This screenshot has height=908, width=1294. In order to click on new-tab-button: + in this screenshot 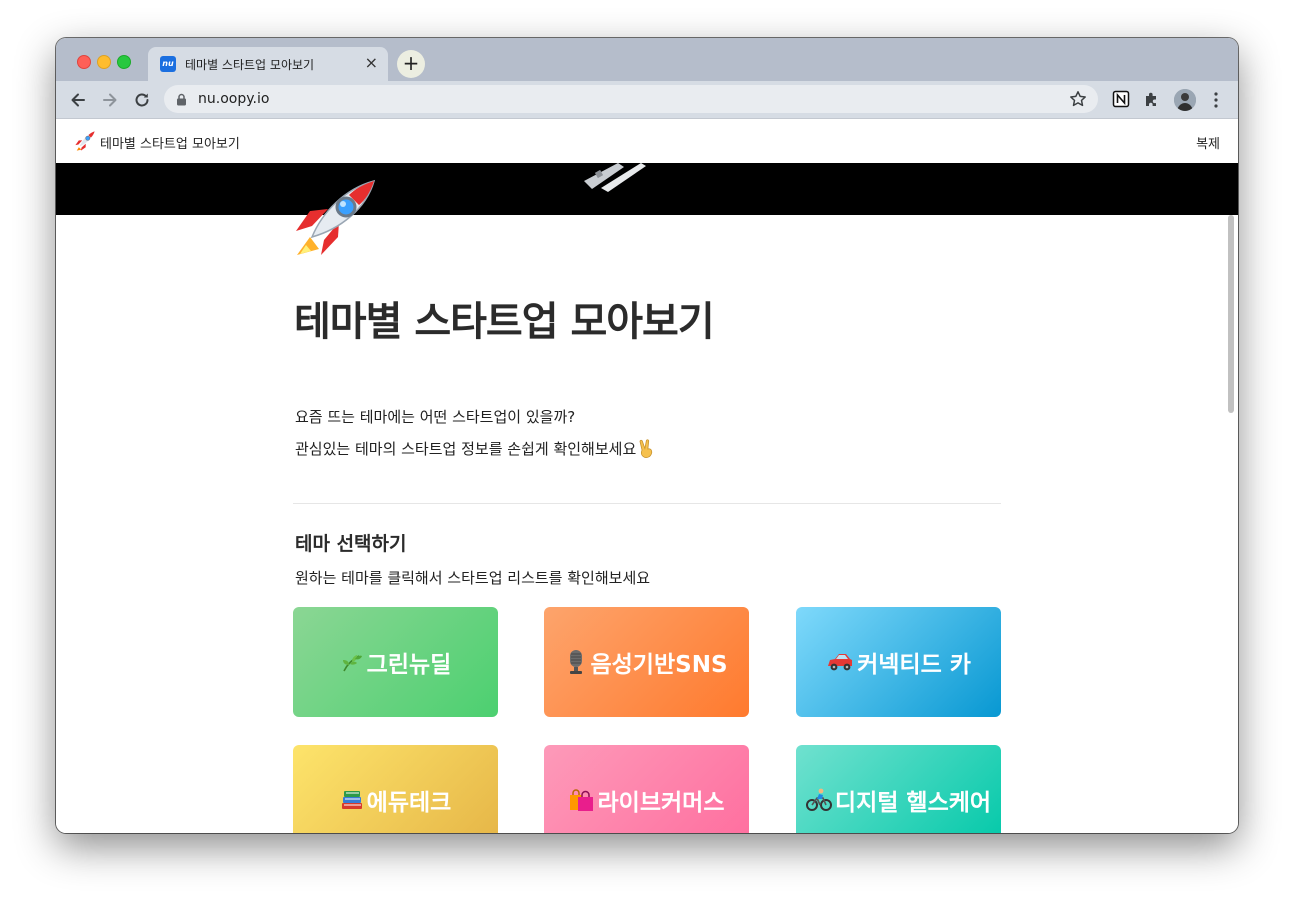, I will do `click(411, 64)`.